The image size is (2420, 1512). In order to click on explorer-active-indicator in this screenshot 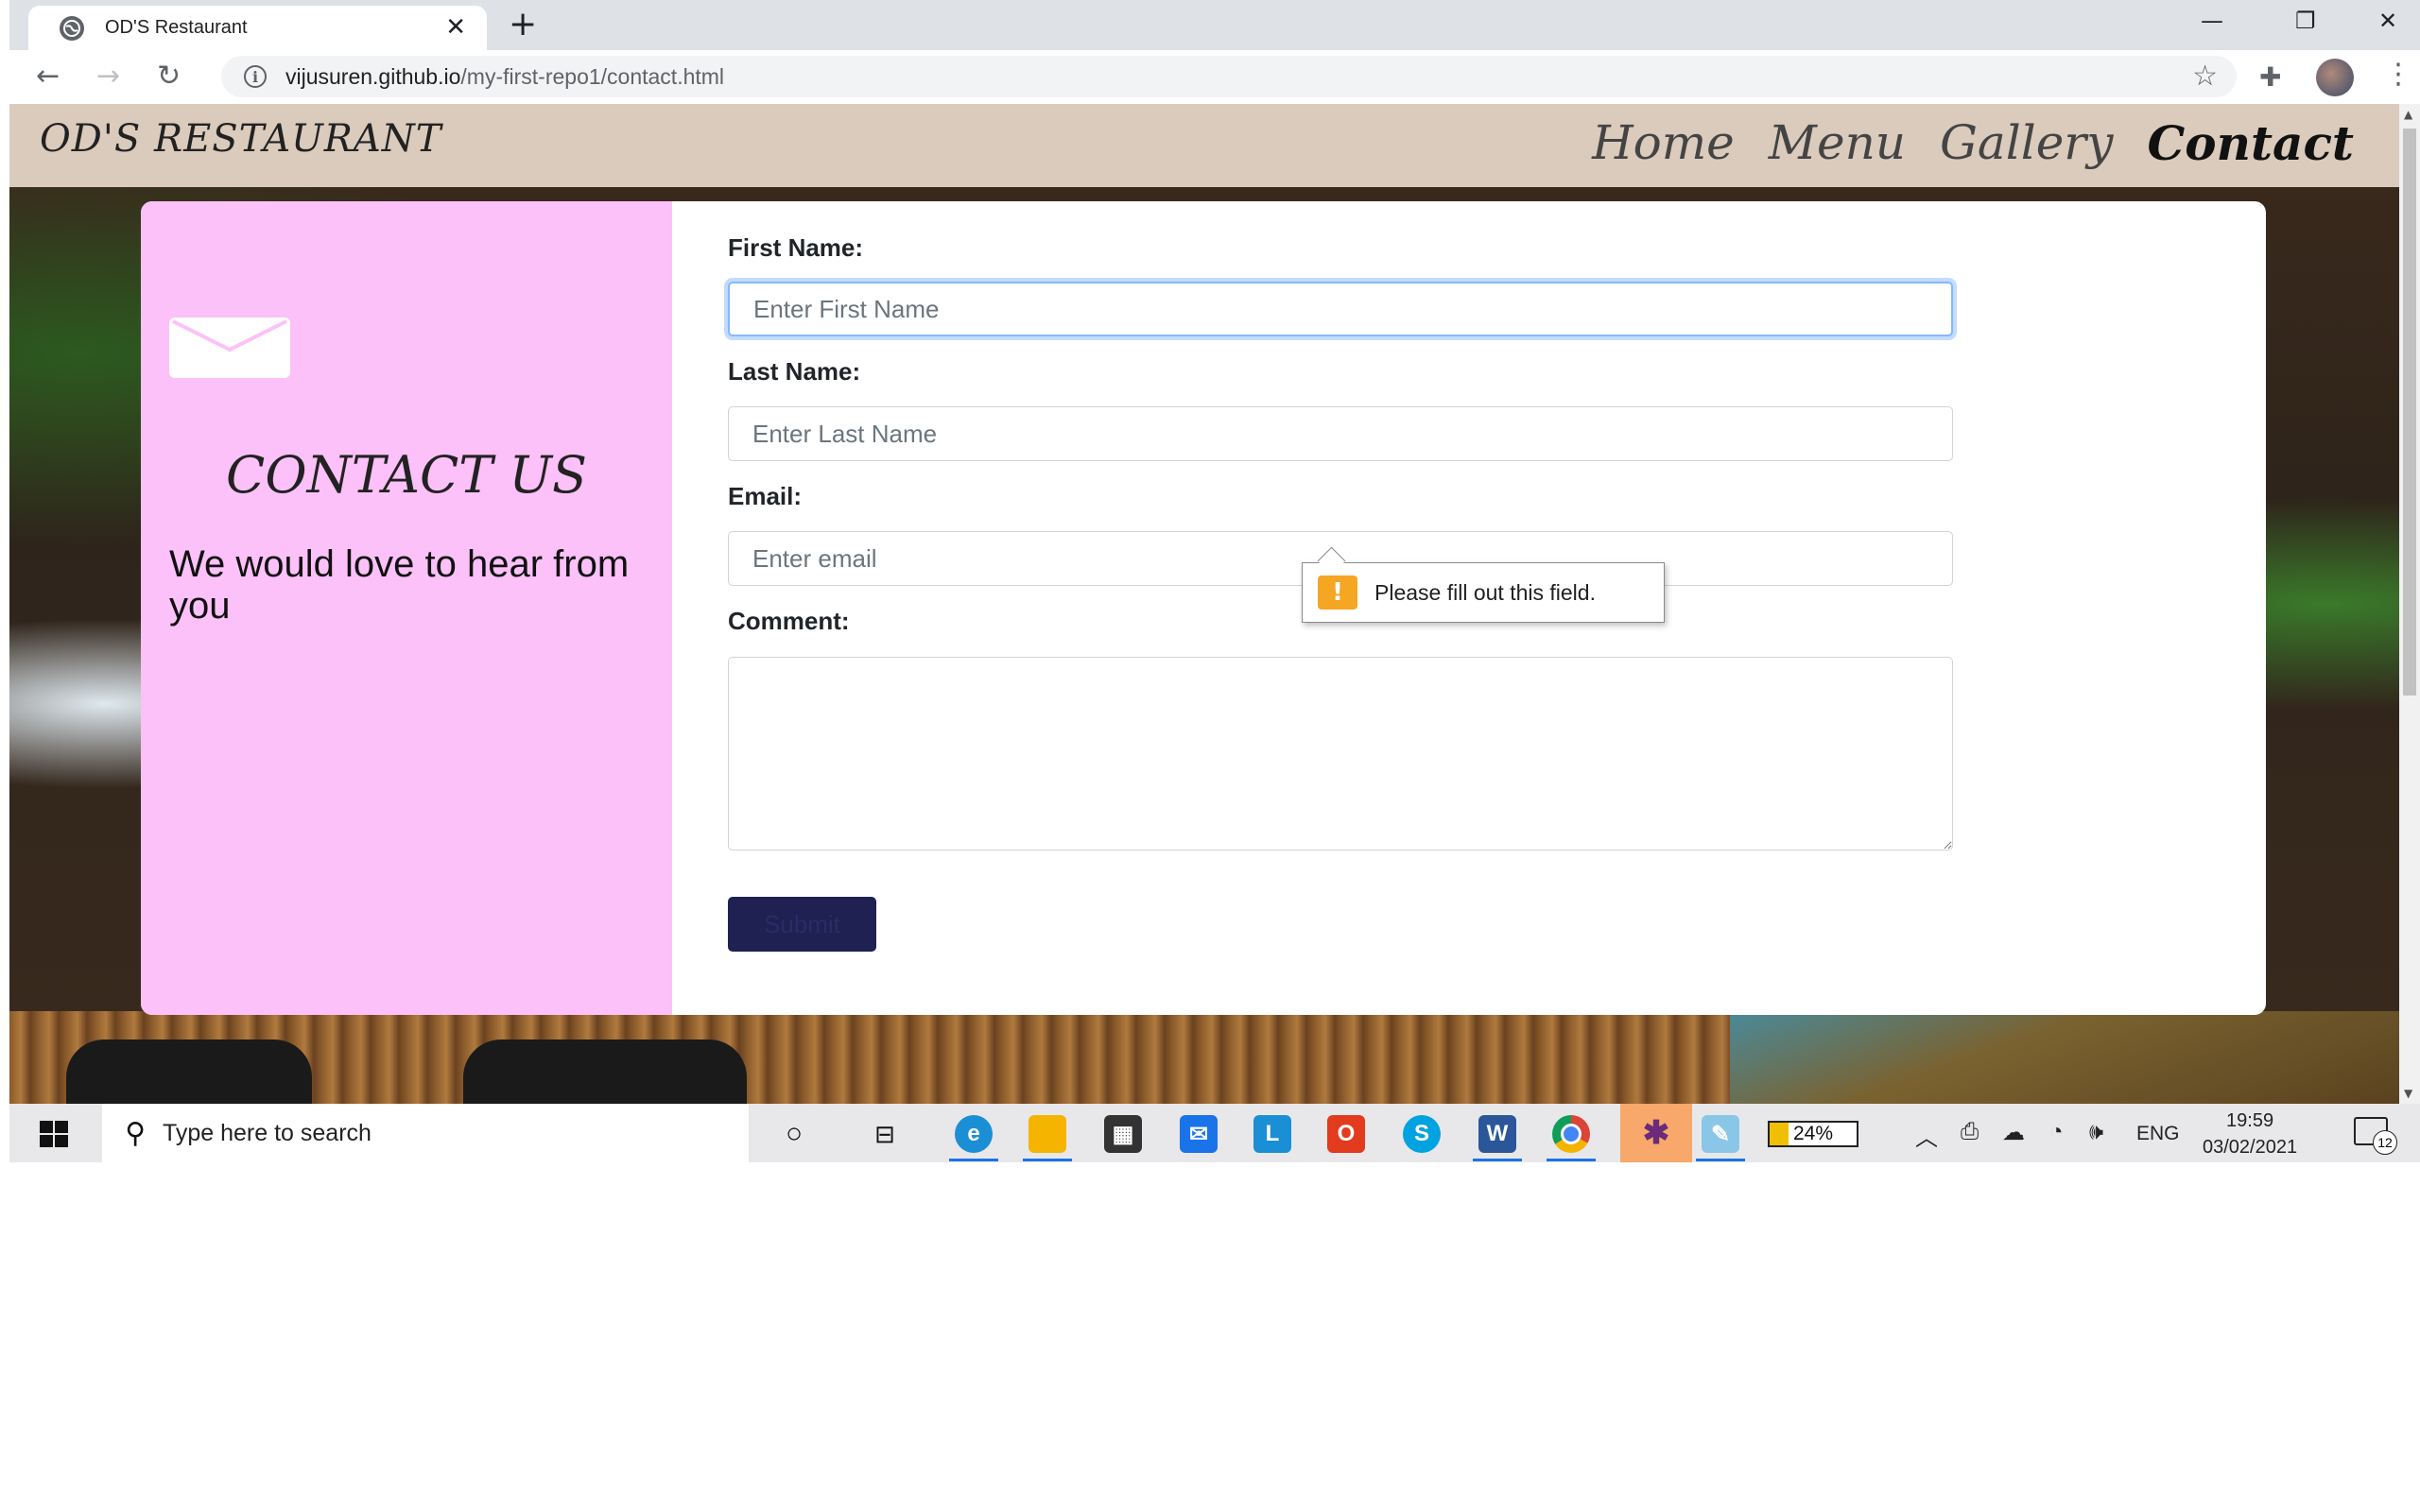, I will do `click(1047, 1160)`.